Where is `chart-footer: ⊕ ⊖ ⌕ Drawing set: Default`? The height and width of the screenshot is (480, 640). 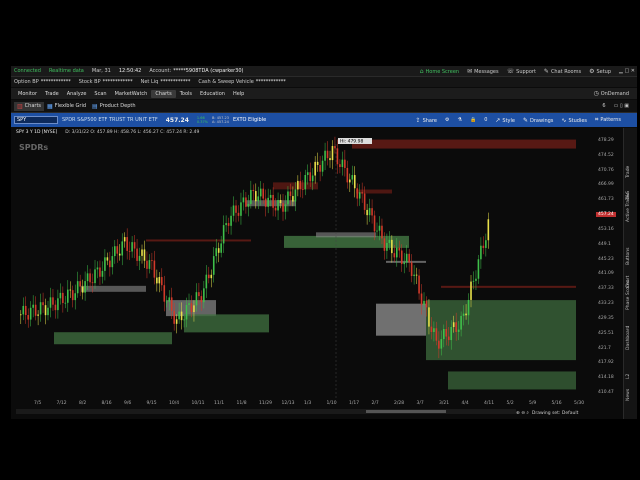 chart-footer: ⊕ ⊖ ⌕ Drawing set: Default is located at coordinates (571, 413).